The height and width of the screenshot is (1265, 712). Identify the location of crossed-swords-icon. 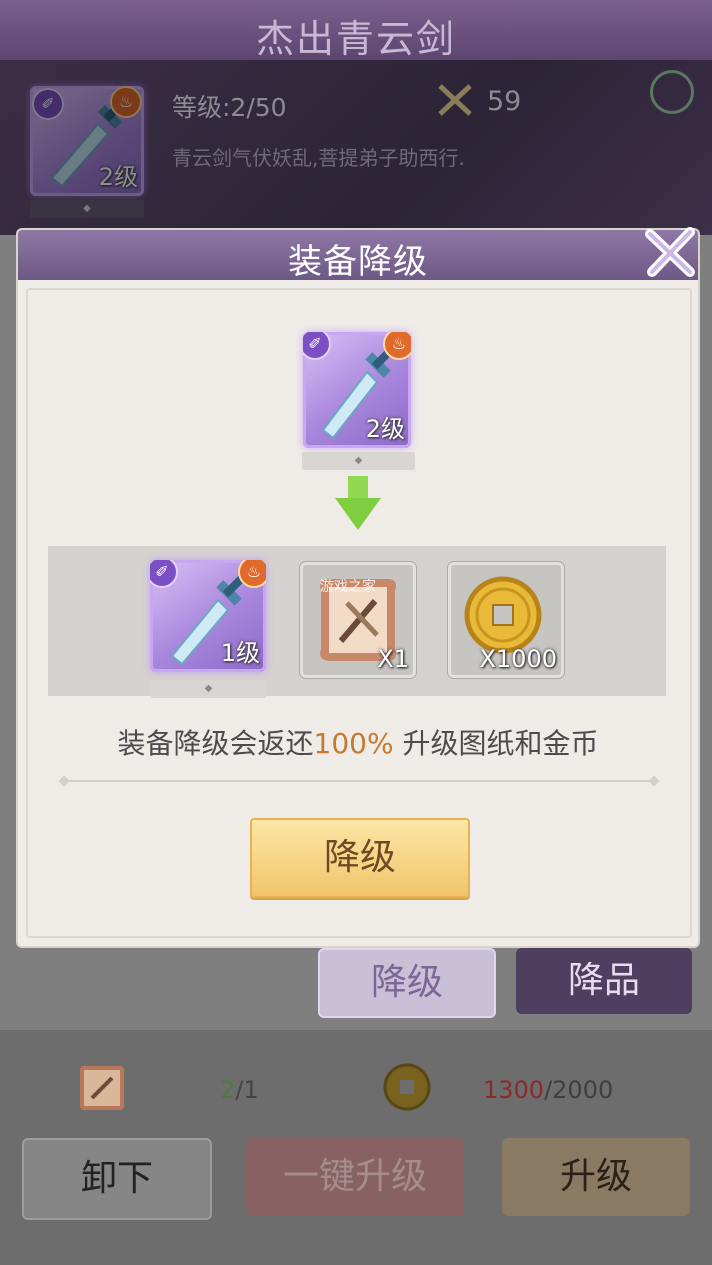
(455, 100).